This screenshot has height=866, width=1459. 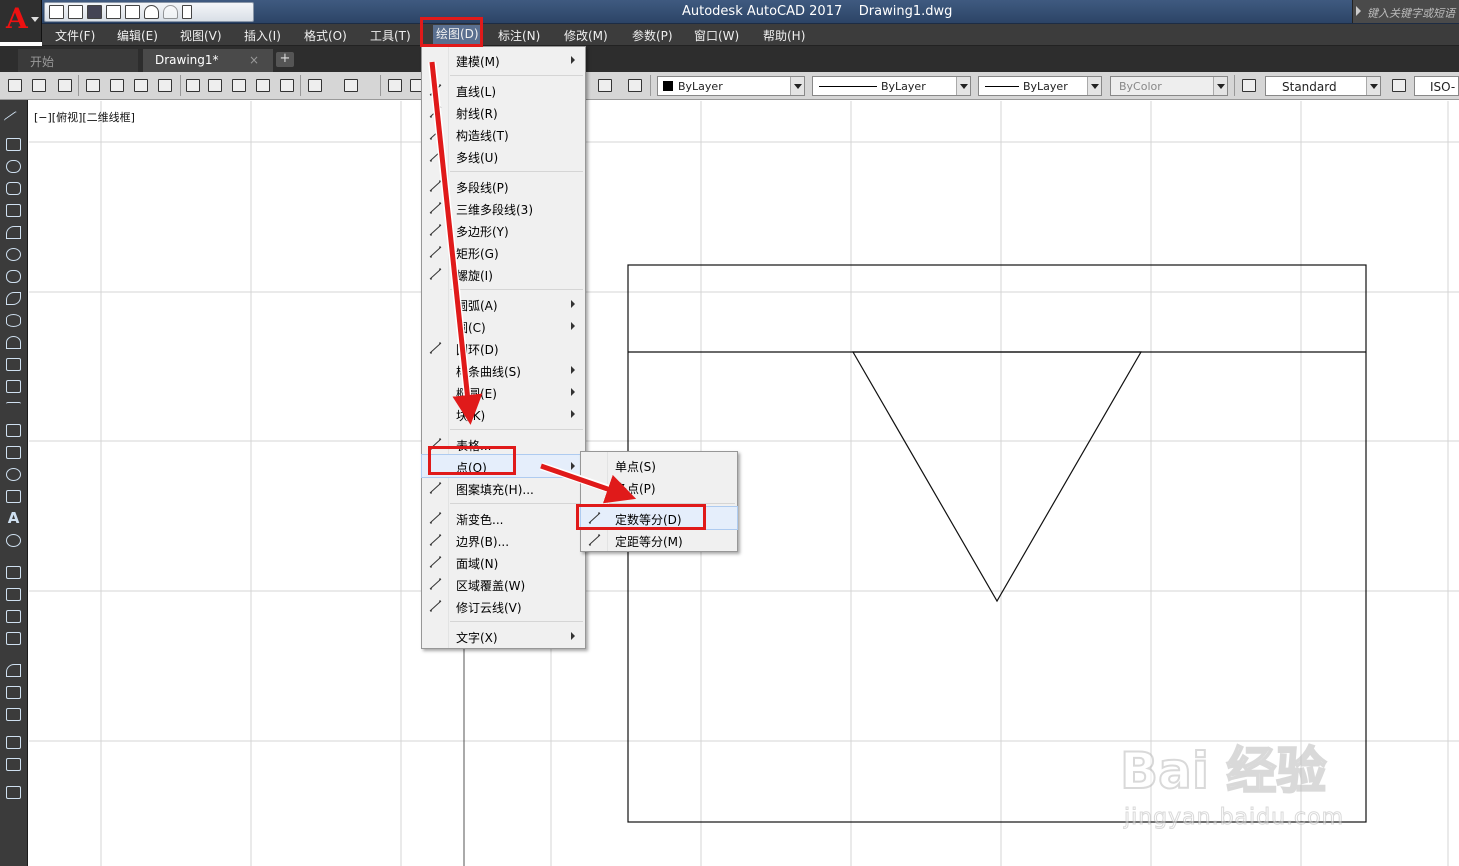 I want to click on blend-icon, so click(x=13, y=714).